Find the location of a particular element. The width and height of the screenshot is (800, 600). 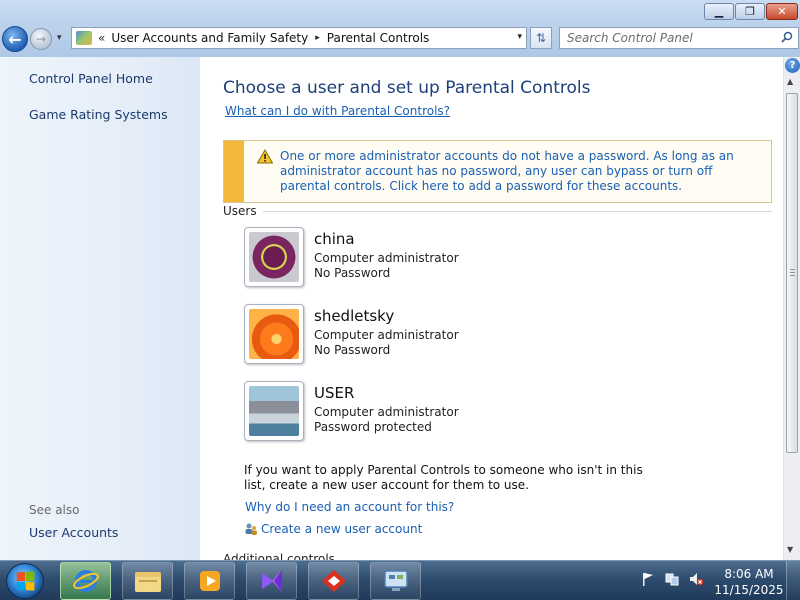

taskbar-control-panel is located at coordinates (395, 581).